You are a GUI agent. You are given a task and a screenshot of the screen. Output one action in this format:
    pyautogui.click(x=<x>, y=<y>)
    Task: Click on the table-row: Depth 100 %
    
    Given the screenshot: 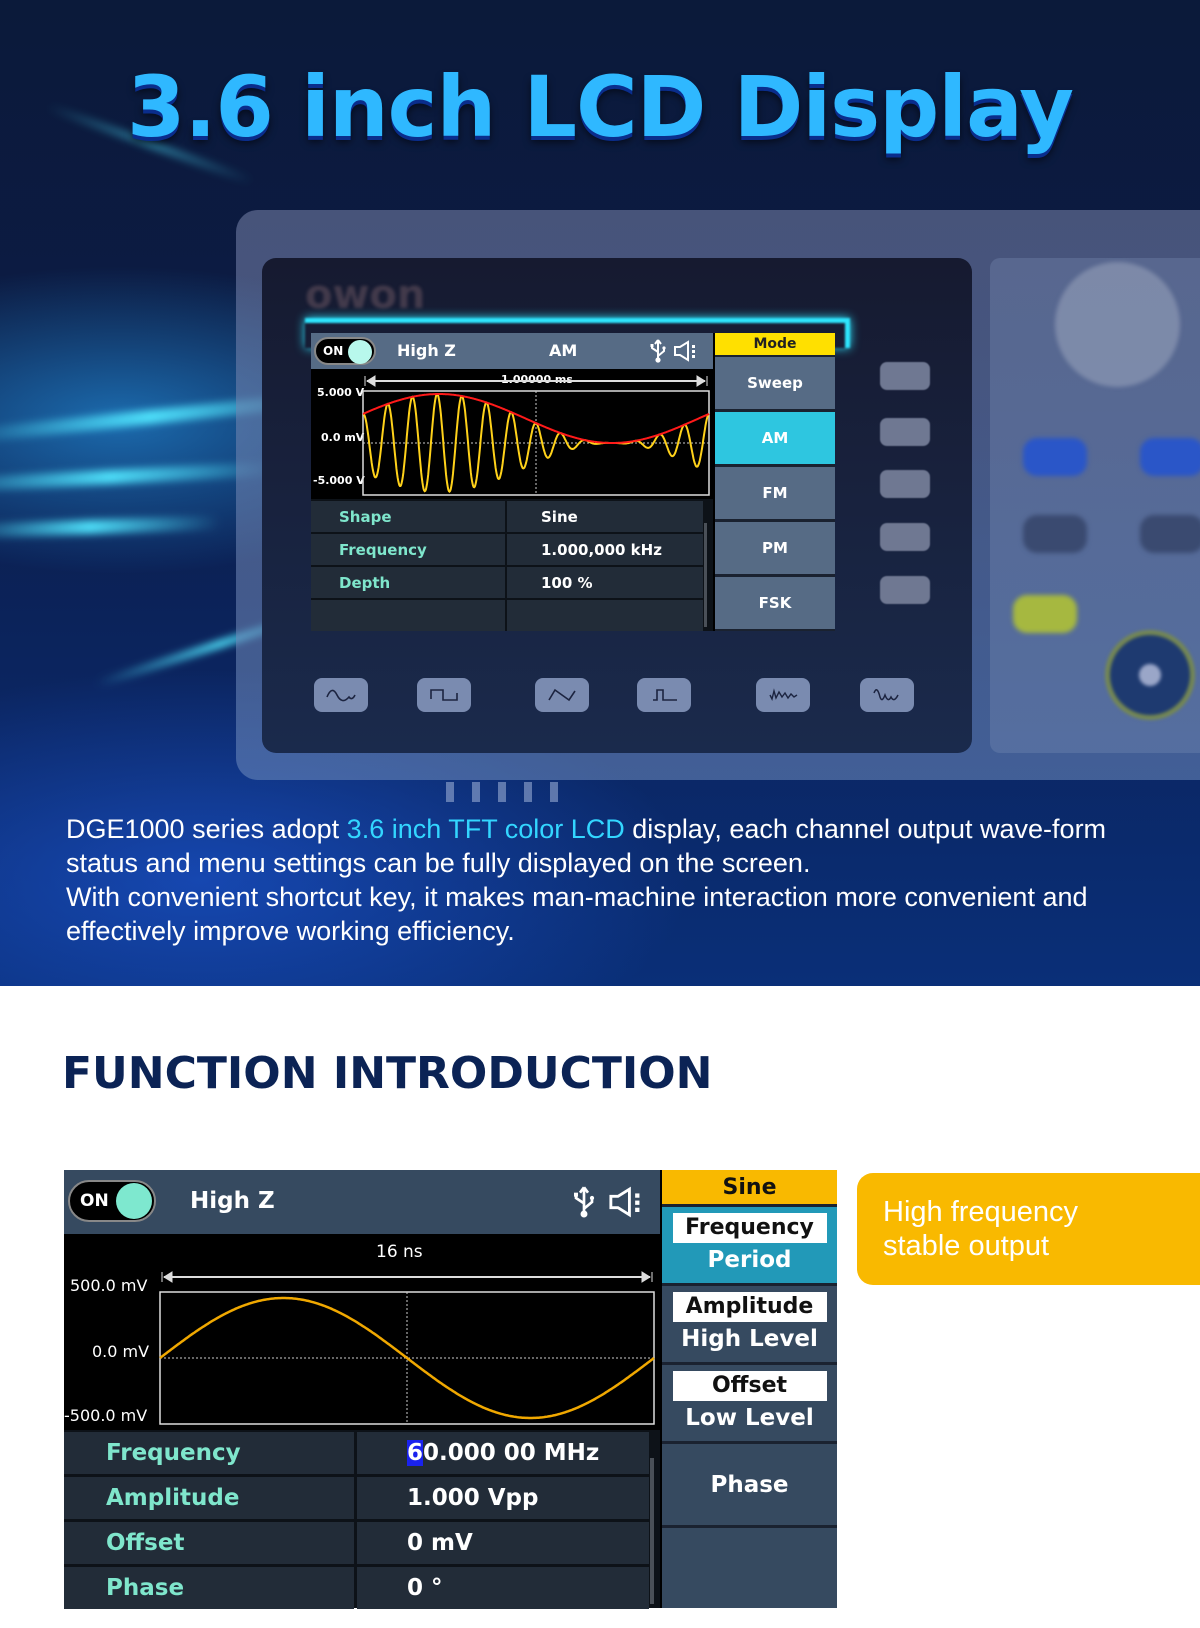 What is the action you would take?
    pyautogui.click(x=507, y=582)
    